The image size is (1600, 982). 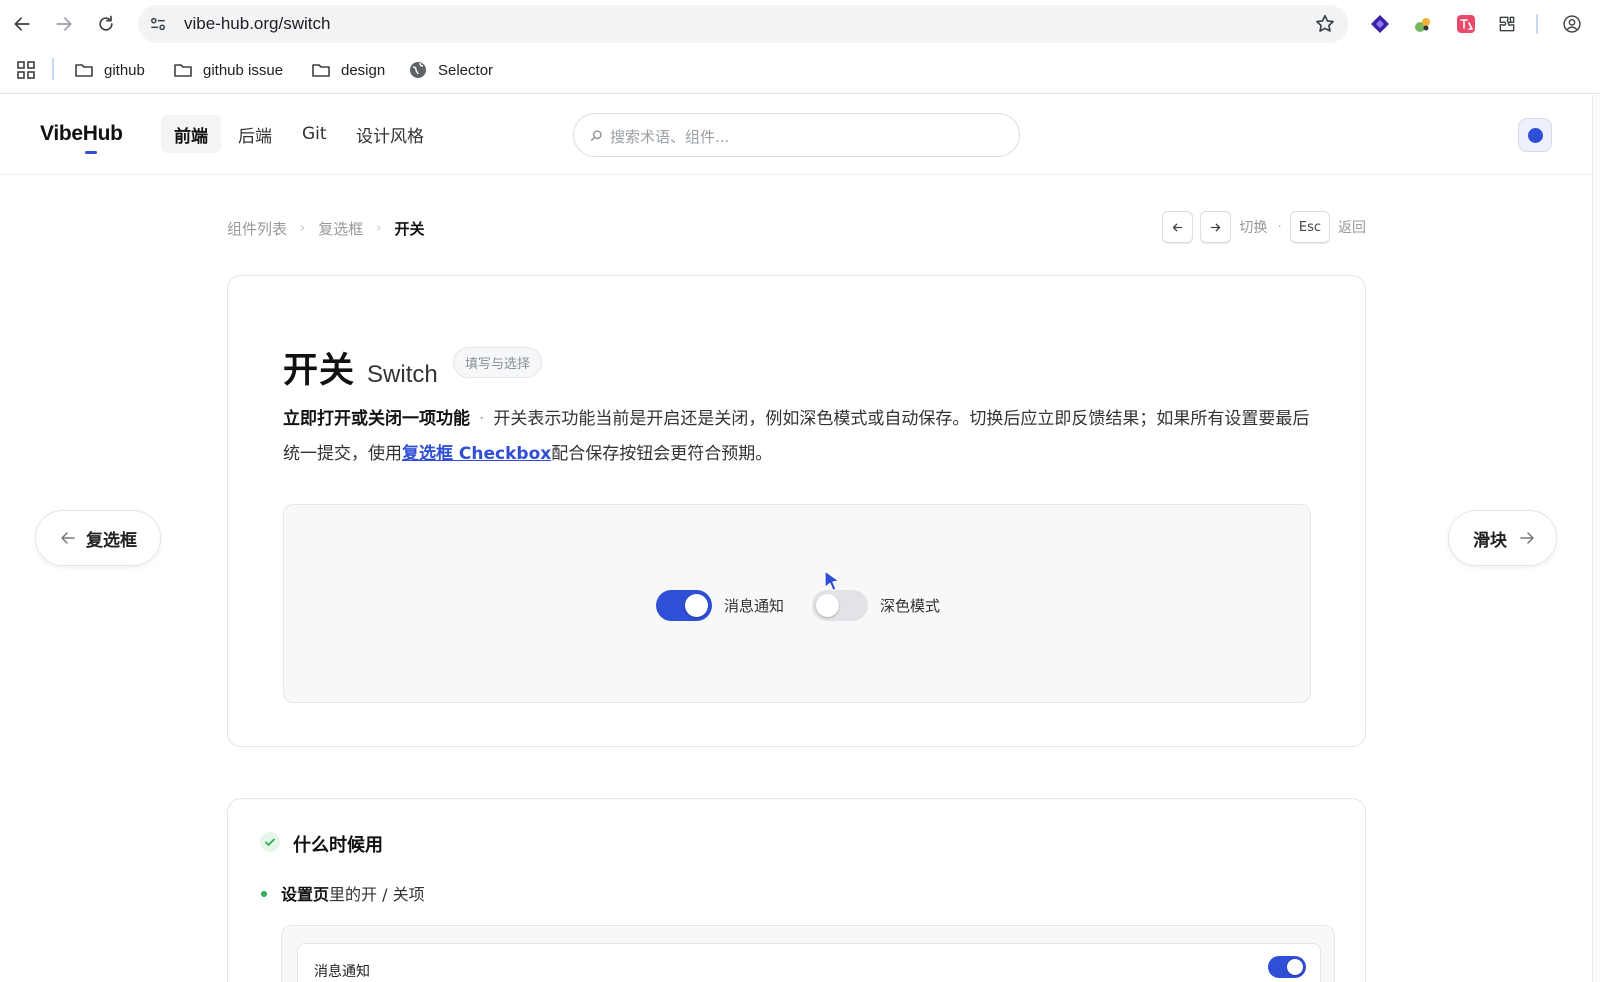 What do you see at coordinates (338, 845) in the screenshot?
I see `section-title: 什么时候用` at bounding box center [338, 845].